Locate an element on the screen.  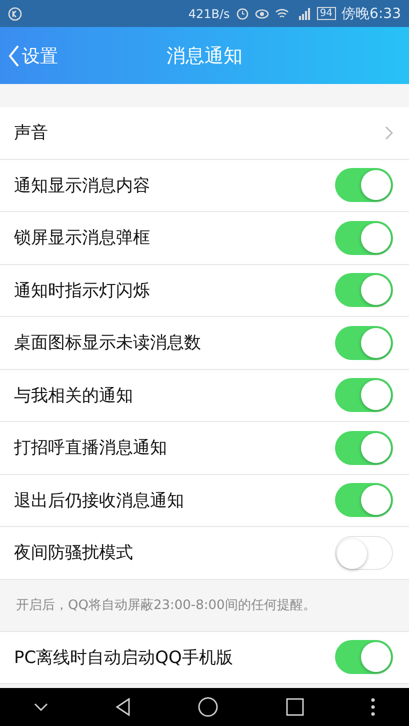
wifi-icon is located at coordinates (281, 14).